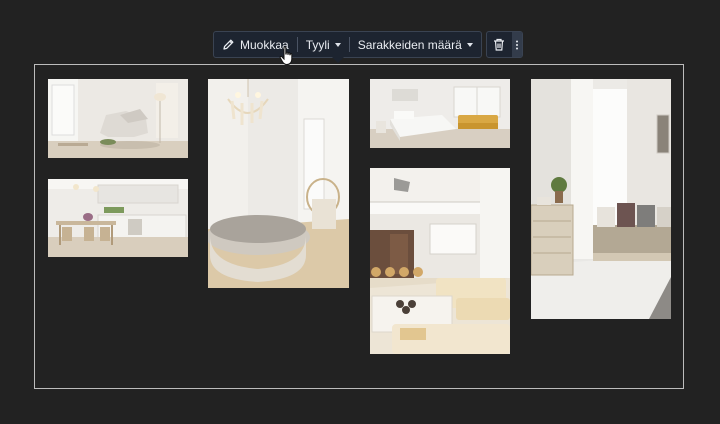 Image resolution: width=720 pixels, height=424 pixels. Describe the element at coordinates (287, 58) in the screenshot. I see `pointer-hand-cursor-icon` at that location.